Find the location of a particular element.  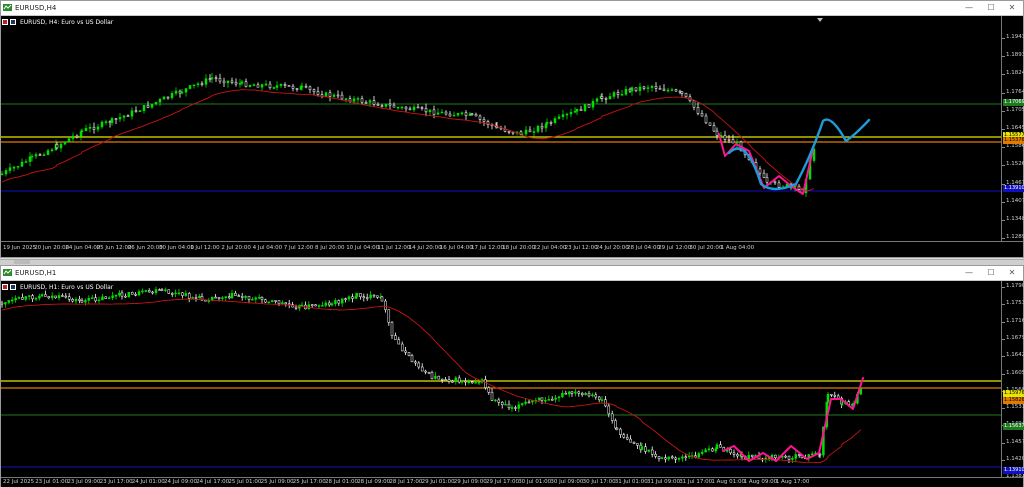

period-separator-marker is located at coordinates (820, 20).